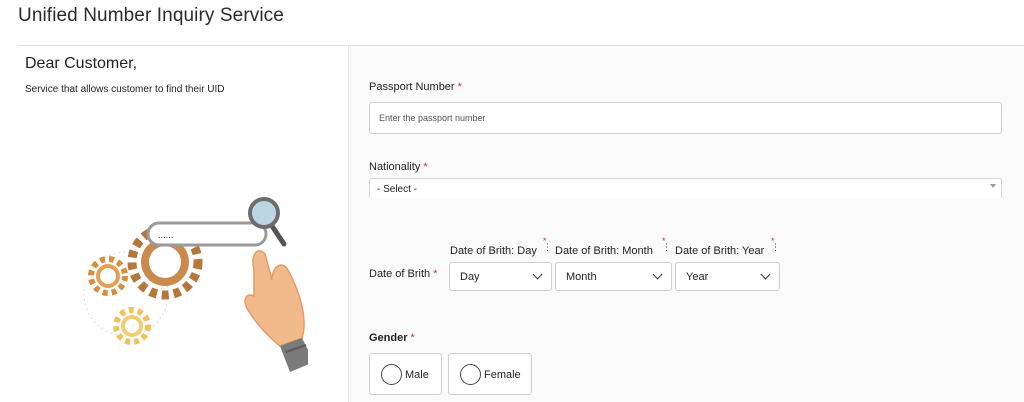 Image resolution: width=1024 pixels, height=402 pixels. I want to click on passport-number-input, so click(685, 118).